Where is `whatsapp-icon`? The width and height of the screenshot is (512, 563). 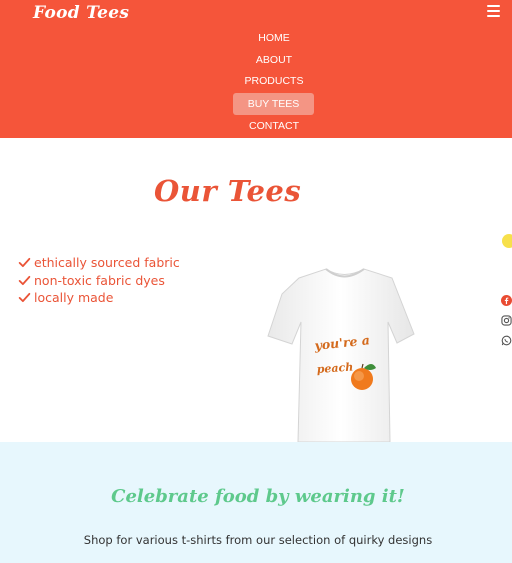
whatsapp-icon is located at coordinates (506, 340).